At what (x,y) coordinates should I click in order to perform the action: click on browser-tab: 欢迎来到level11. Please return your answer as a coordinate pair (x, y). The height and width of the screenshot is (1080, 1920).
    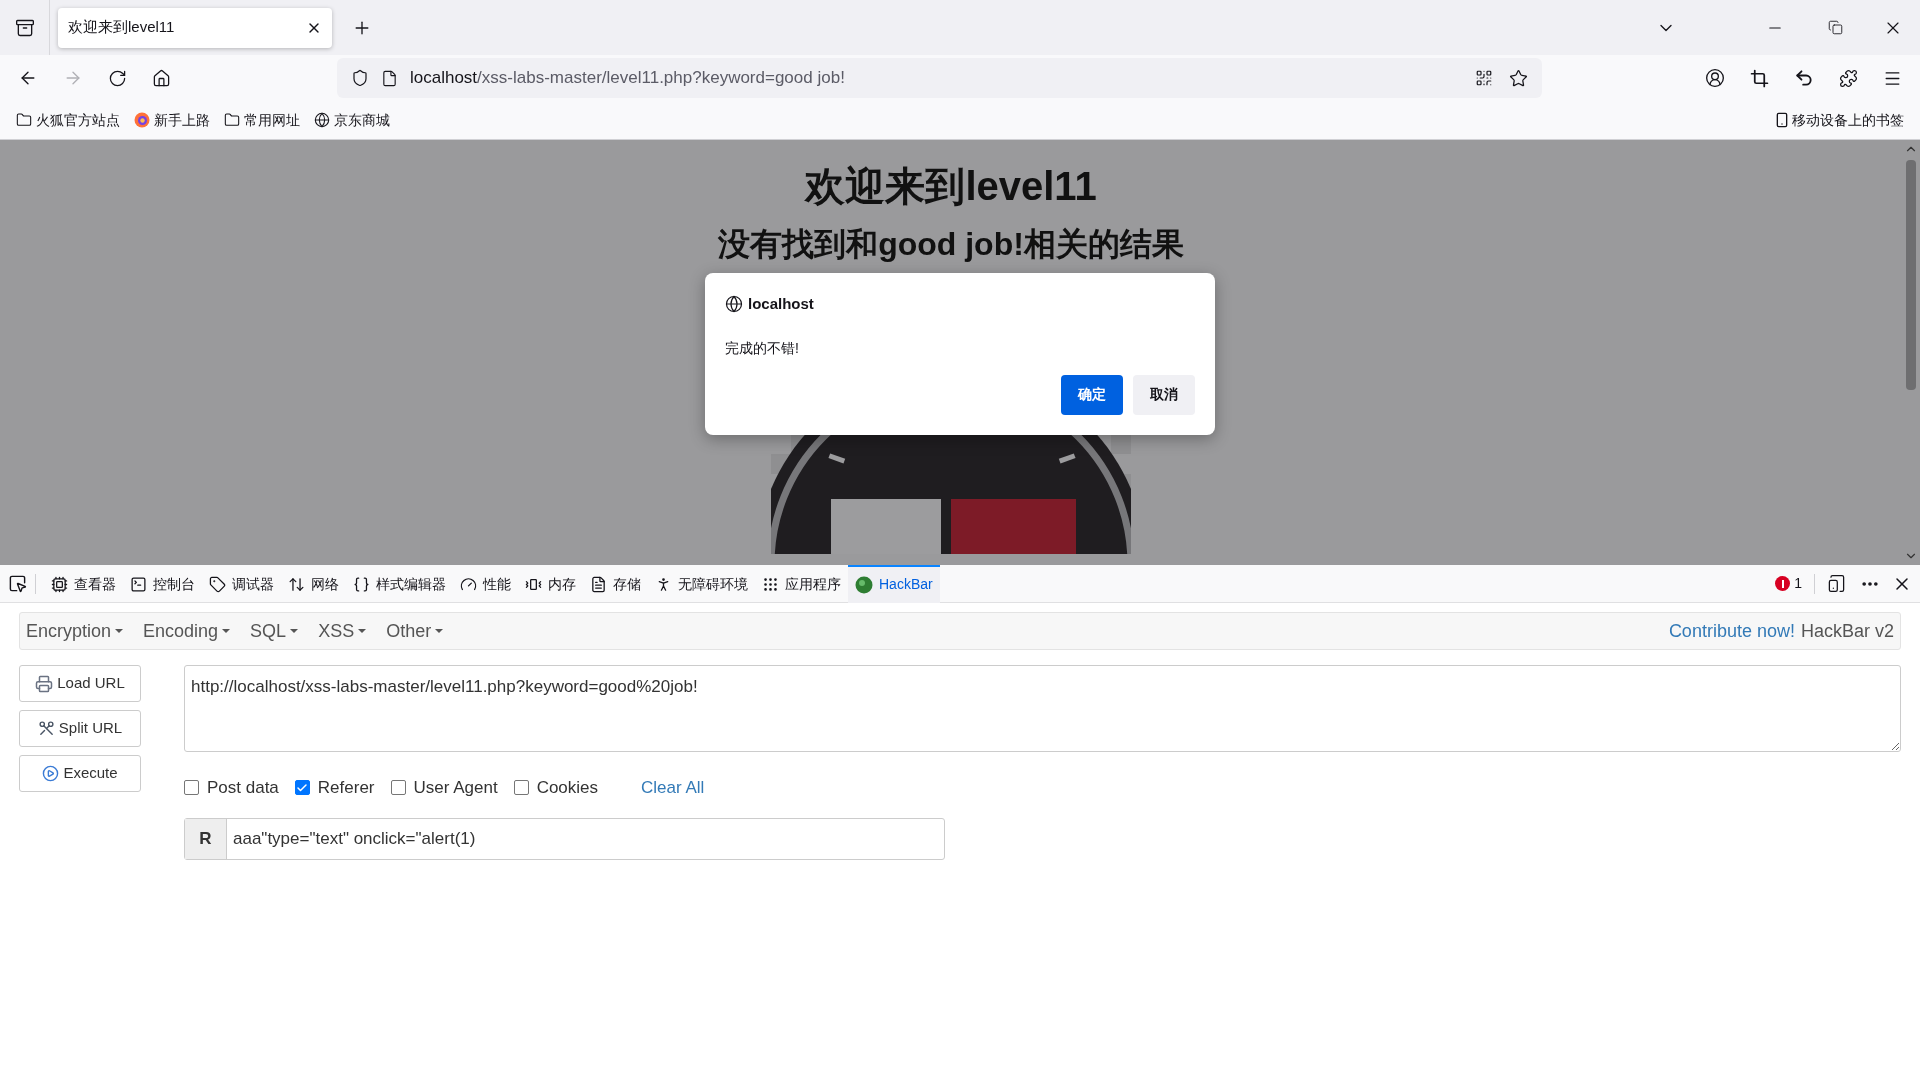
    Looking at the image, I should click on (195, 27).